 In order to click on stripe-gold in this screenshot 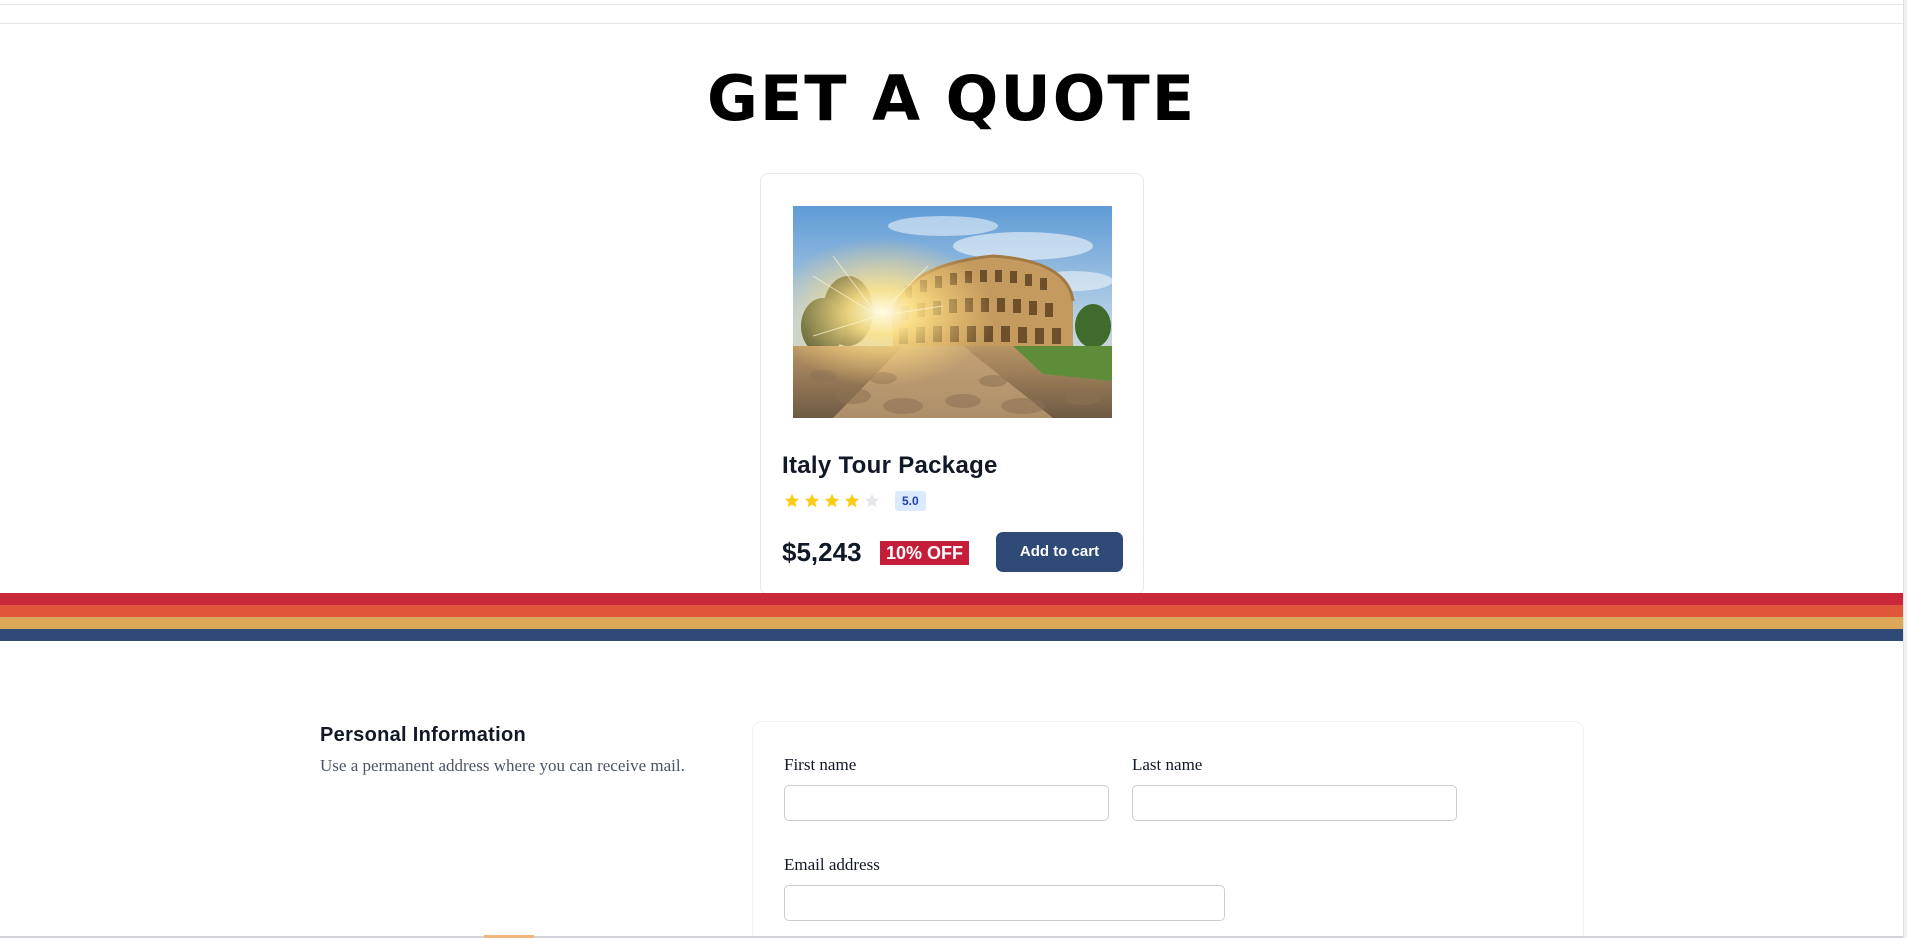, I will do `click(951, 623)`.